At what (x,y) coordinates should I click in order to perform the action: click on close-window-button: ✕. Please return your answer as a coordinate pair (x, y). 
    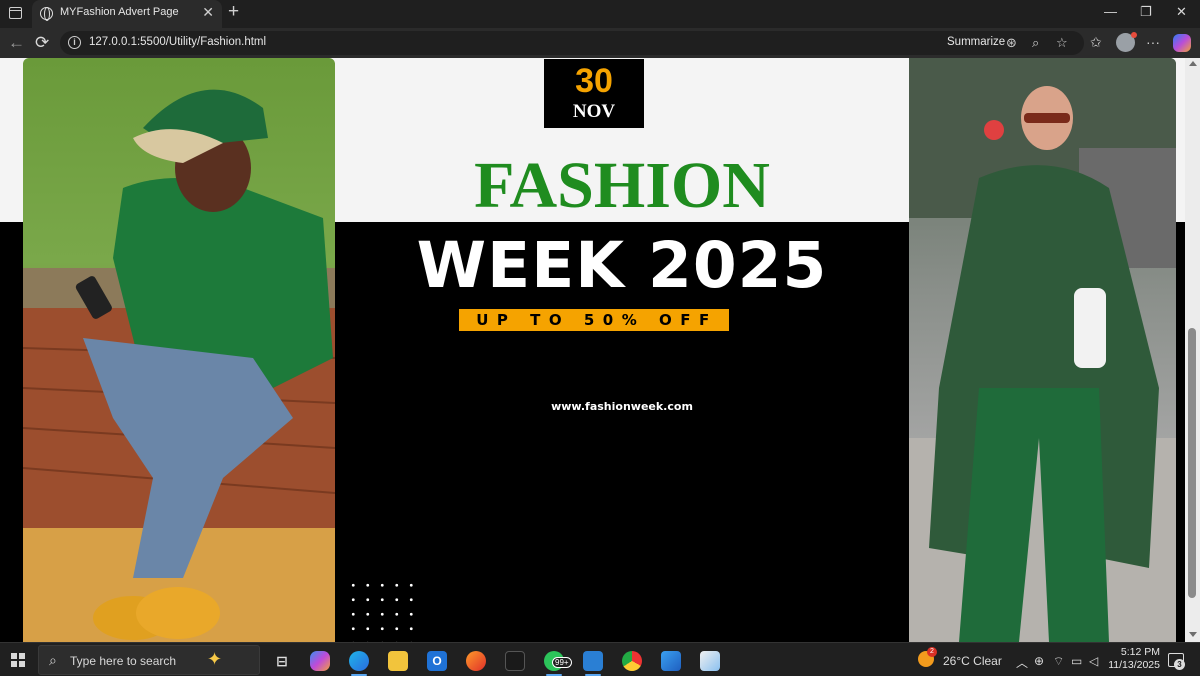
    Looking at the image, I should click on (1181, 12).